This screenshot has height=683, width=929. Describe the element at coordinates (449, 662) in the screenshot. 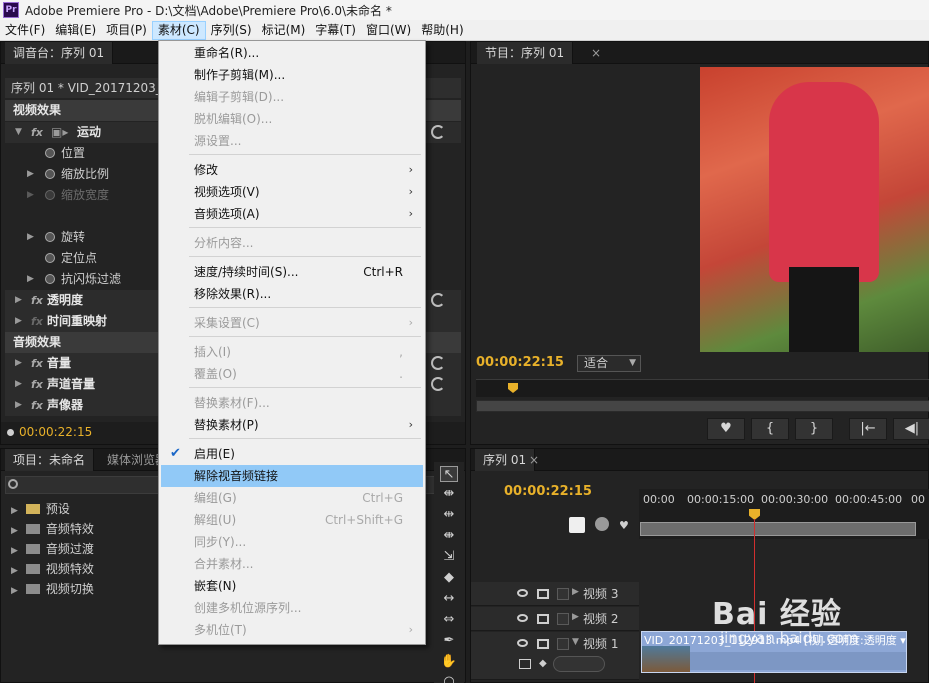

I see `hand-tool-icon: ✋` at that location.